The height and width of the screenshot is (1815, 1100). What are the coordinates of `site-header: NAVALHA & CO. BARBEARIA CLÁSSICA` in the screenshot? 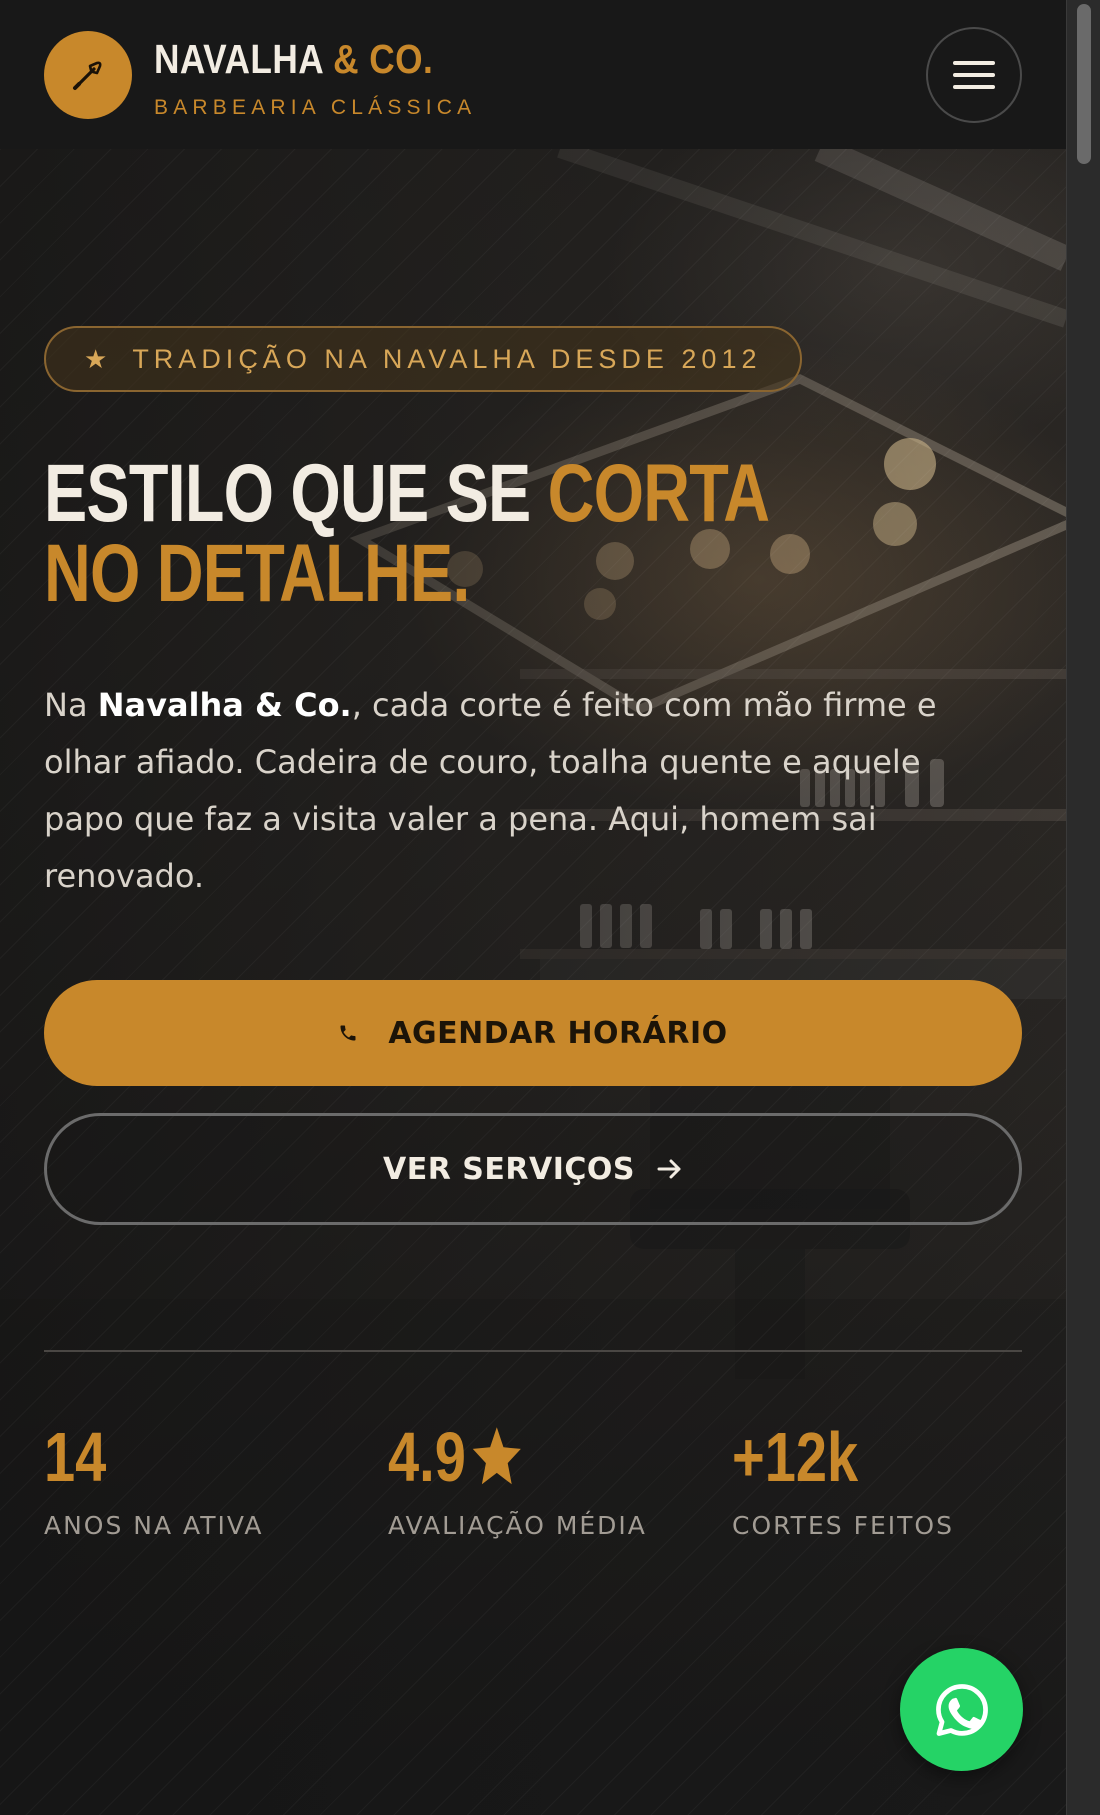 It's located at (533, 74).